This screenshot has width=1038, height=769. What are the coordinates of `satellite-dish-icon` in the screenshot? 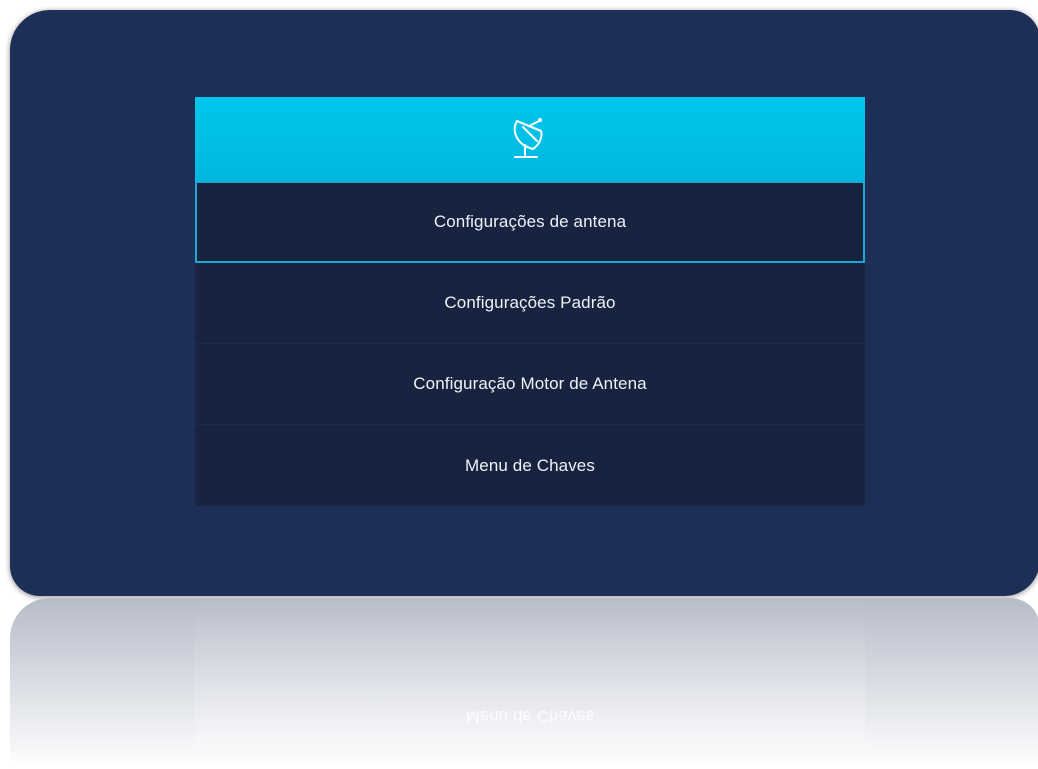 It's located at (528, 138).